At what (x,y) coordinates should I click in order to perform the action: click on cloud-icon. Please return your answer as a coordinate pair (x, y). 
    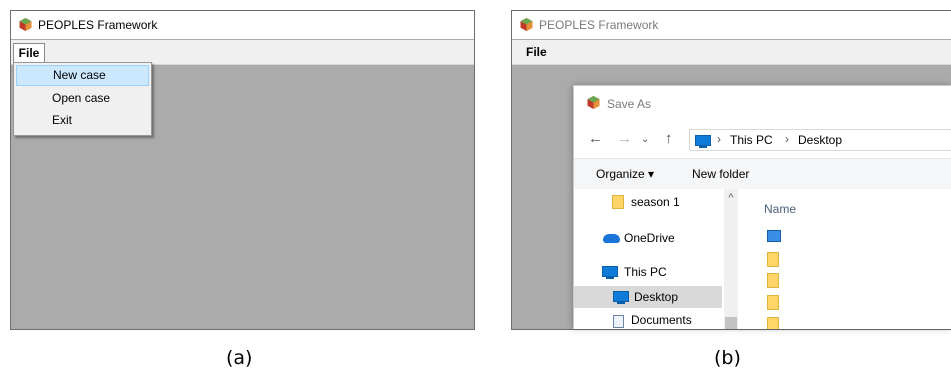
    Looking at the image, I should click on (611, 238).